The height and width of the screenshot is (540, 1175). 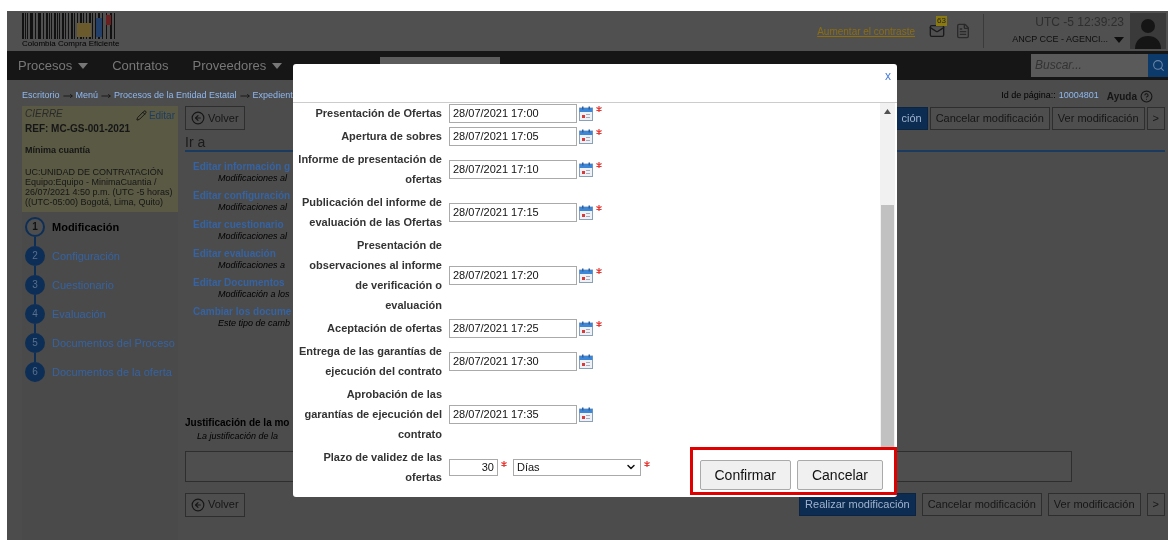 I want to click on step-number: 3, so click(x=35, y=284).